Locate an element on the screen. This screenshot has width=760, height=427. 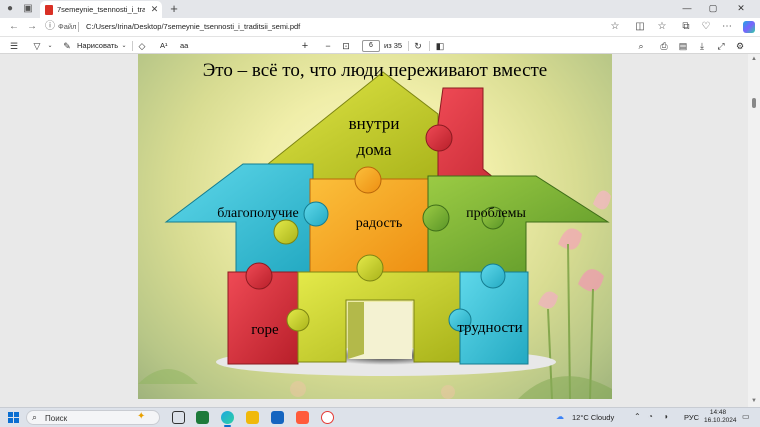
address-scheme-label: Файл is located at coordinates (67, 26).